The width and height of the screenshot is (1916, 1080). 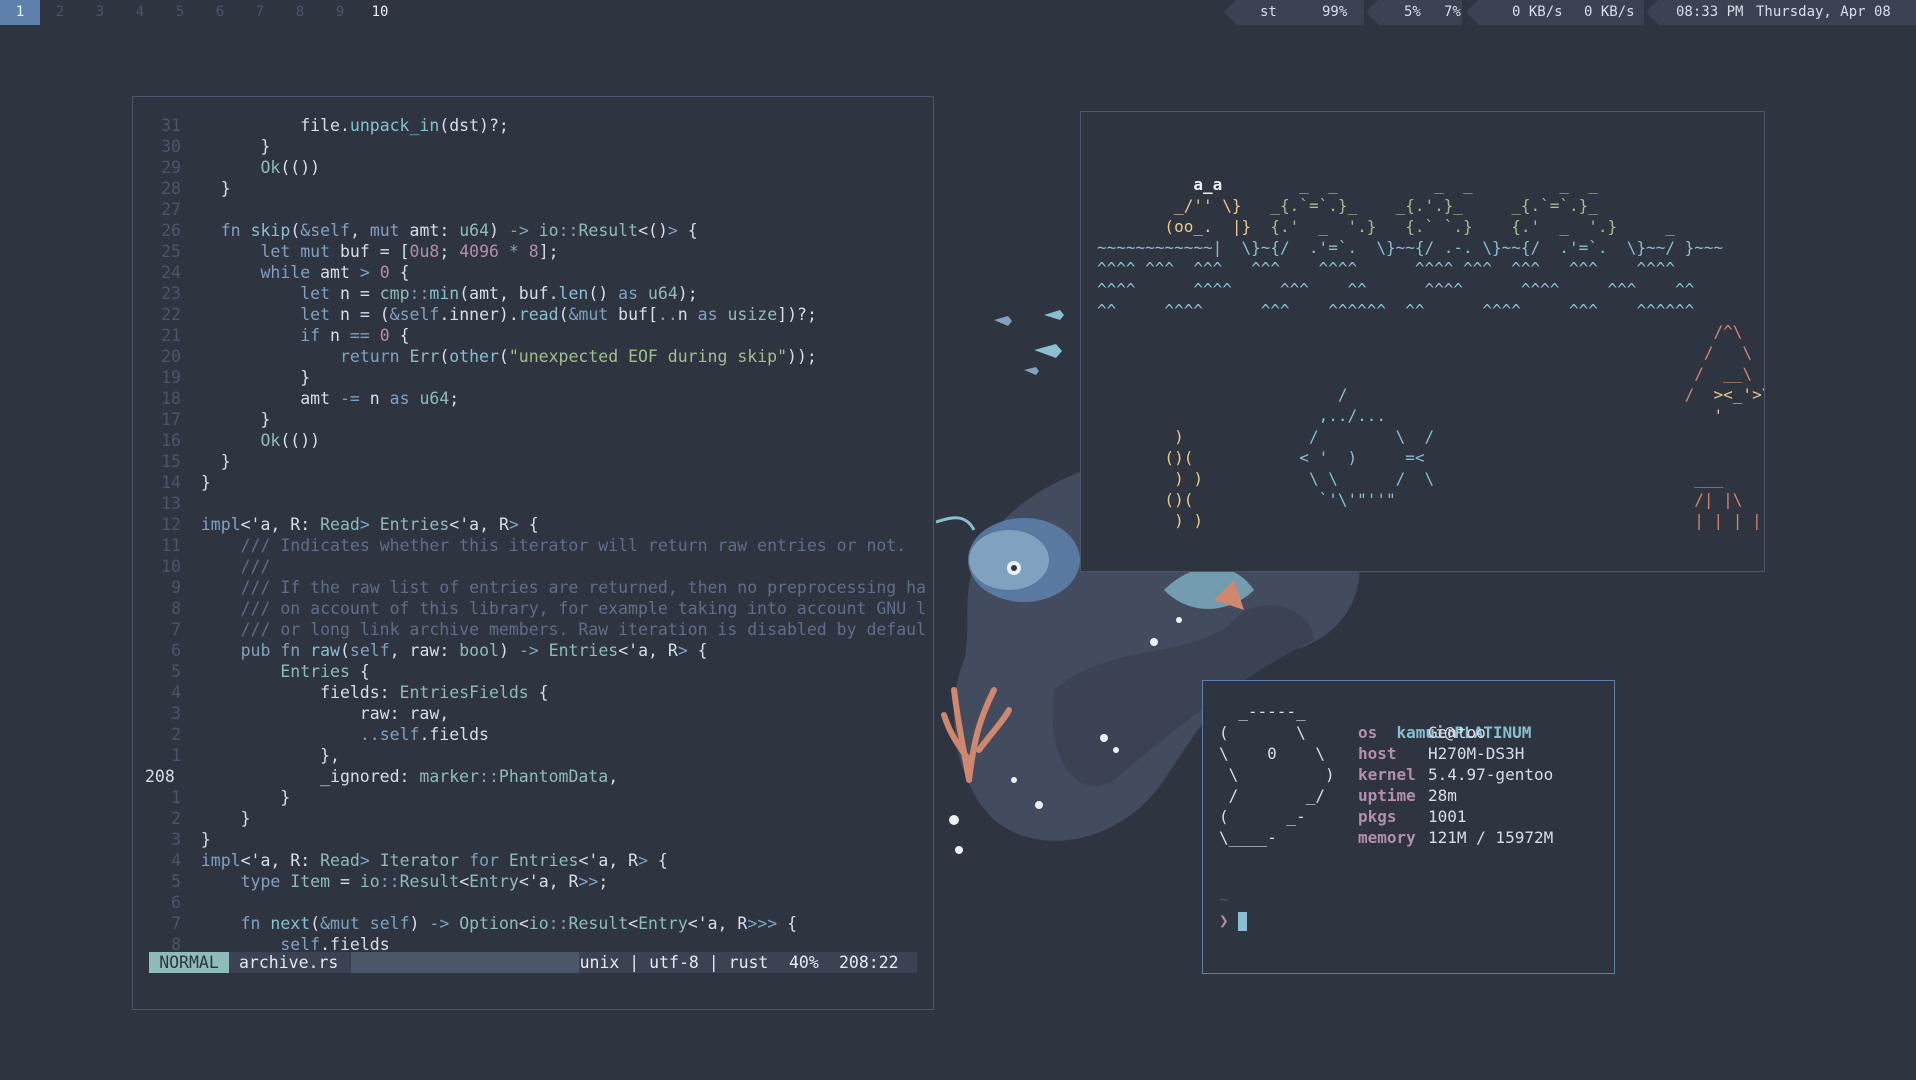 I want to click on code-line: 30 }, so click(x=207, y=146).